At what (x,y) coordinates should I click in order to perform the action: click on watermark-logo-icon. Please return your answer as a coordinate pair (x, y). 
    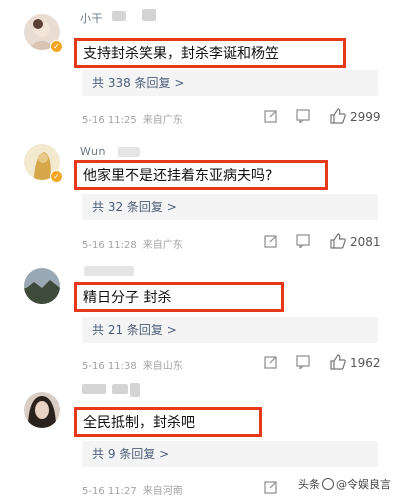
    Looking at the image, I should click on (328, 484).